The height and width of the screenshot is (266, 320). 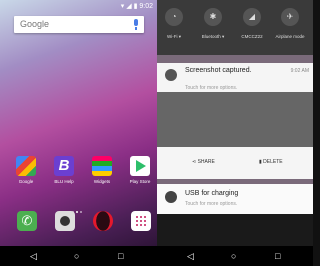 What do you see at coordinates (174, 17) in the screenshot?
I see `wifi-icon: ◔` at bounding box center [174, 17].